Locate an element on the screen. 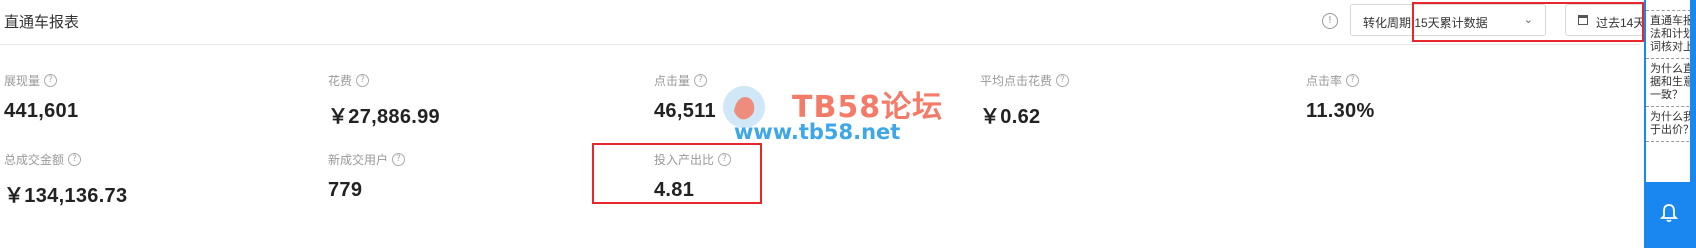 Image resolution: width=1696 pixels, height=248 pixels. metric-label: 点击率 is located at coordinates (1324, 81).